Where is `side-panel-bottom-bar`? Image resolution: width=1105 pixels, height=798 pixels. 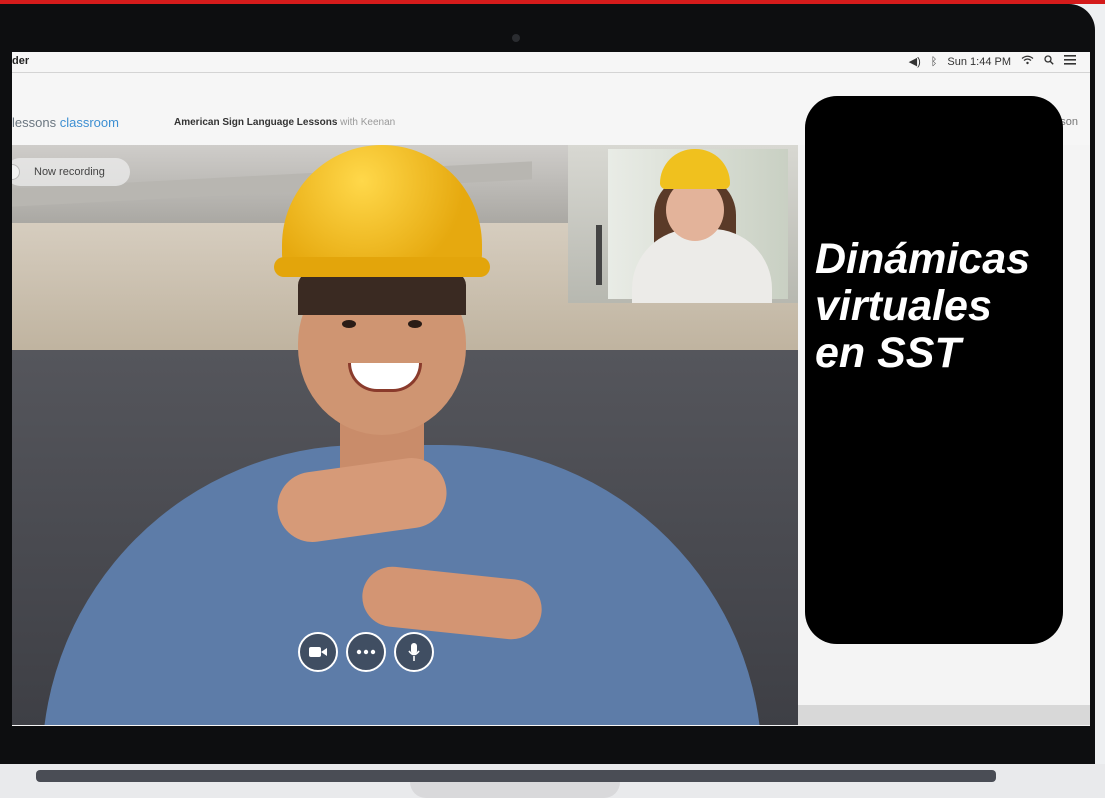
side-panel-bottom-bar is located at coordinates (944, 715).